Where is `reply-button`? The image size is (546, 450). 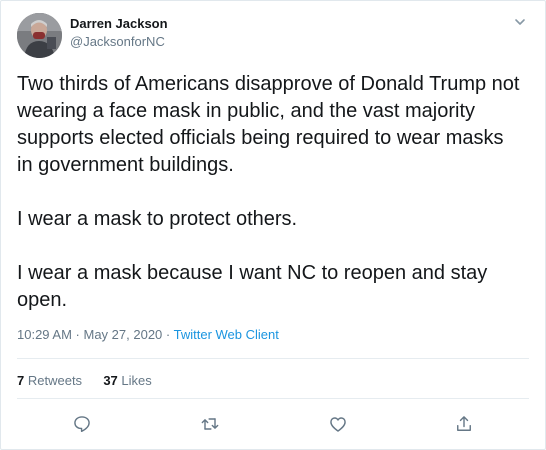 reply-button is located at coordinates (82, 424).